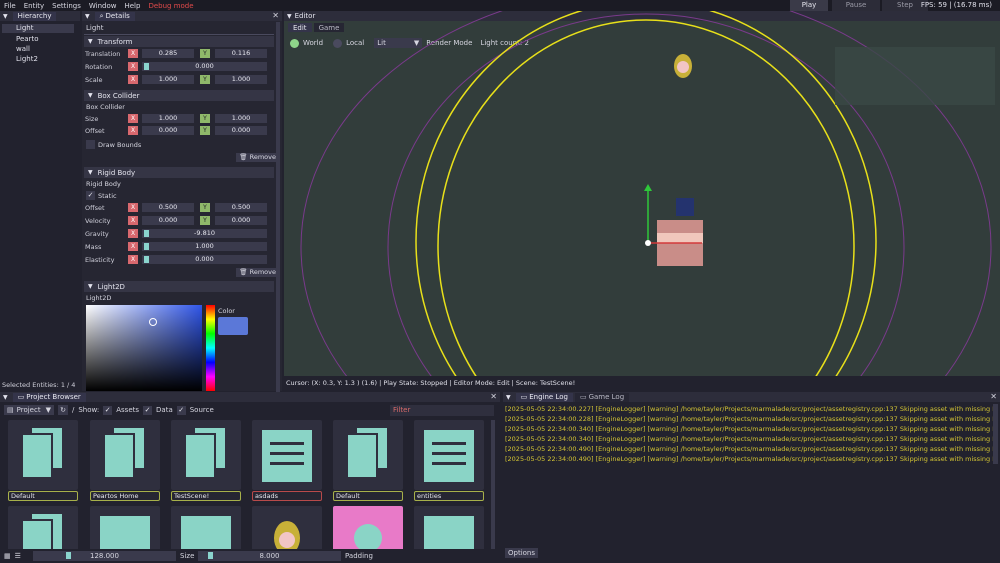 This screenshot has width=1000, height=563. Describe the element at coordinates (18, 556) in the screenshot. I see `list-view-icon: ☰` at that location.